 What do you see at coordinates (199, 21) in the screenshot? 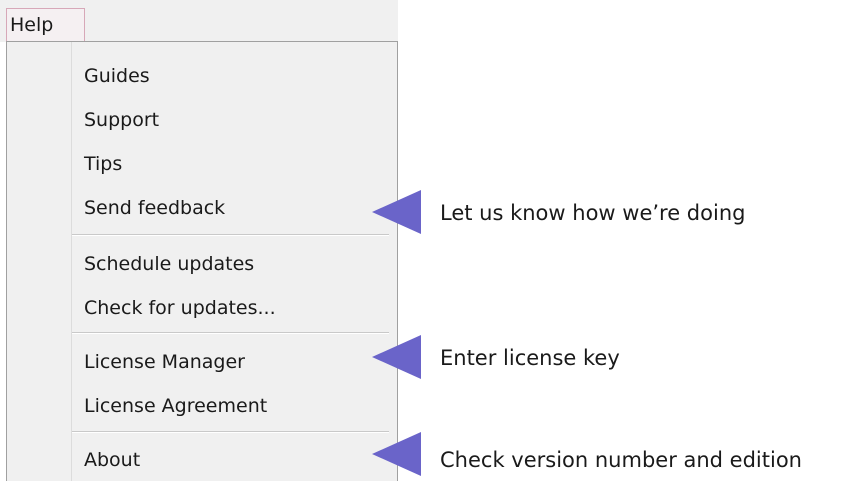
I see `menu-bar: Help` at bounding box center [199, 21].